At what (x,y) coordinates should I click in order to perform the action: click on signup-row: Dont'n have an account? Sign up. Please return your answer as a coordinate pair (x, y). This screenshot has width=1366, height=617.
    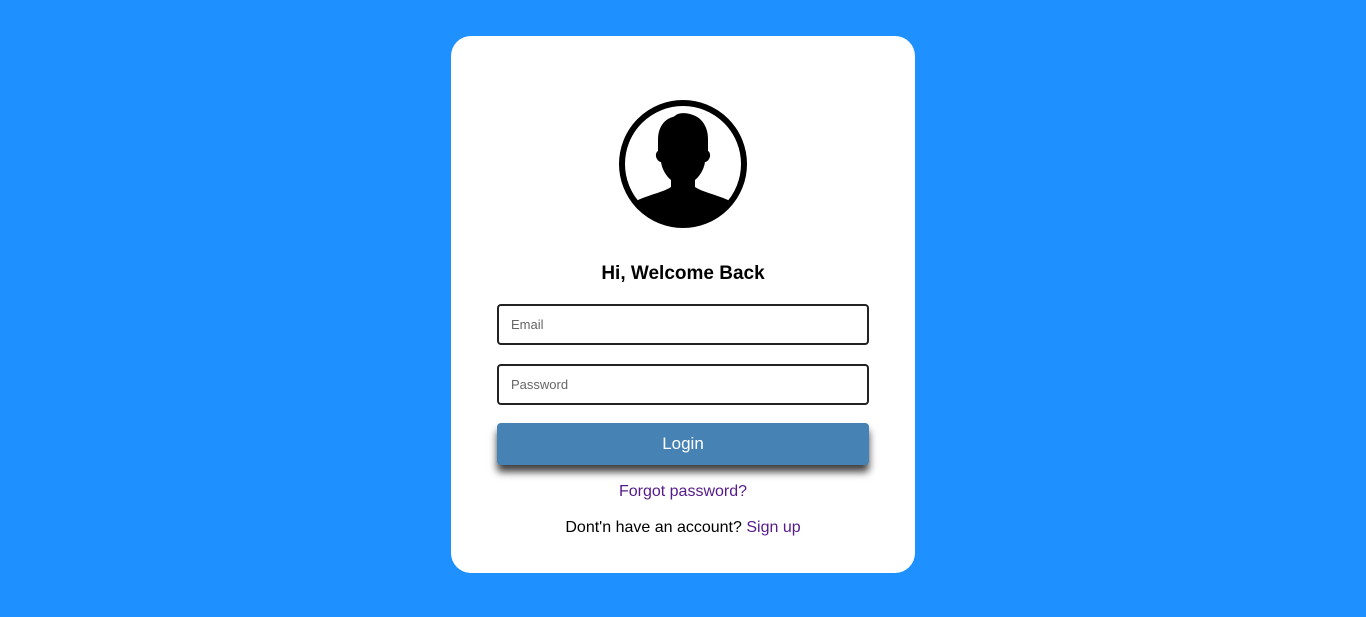
    Looking at the image, I should click on (683, 528).